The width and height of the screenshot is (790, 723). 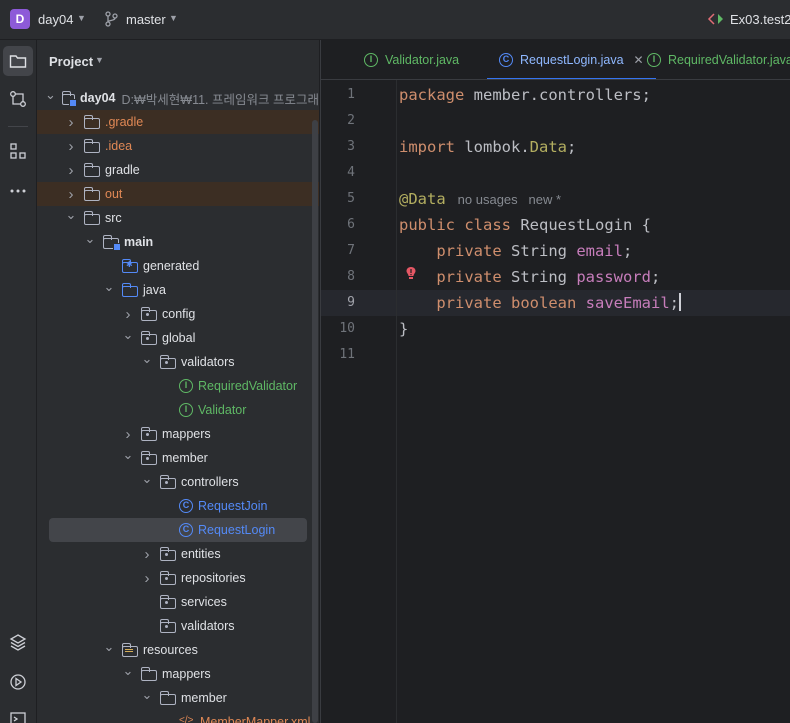 I want to click on code-token: ;, so click(x=627, y=251).